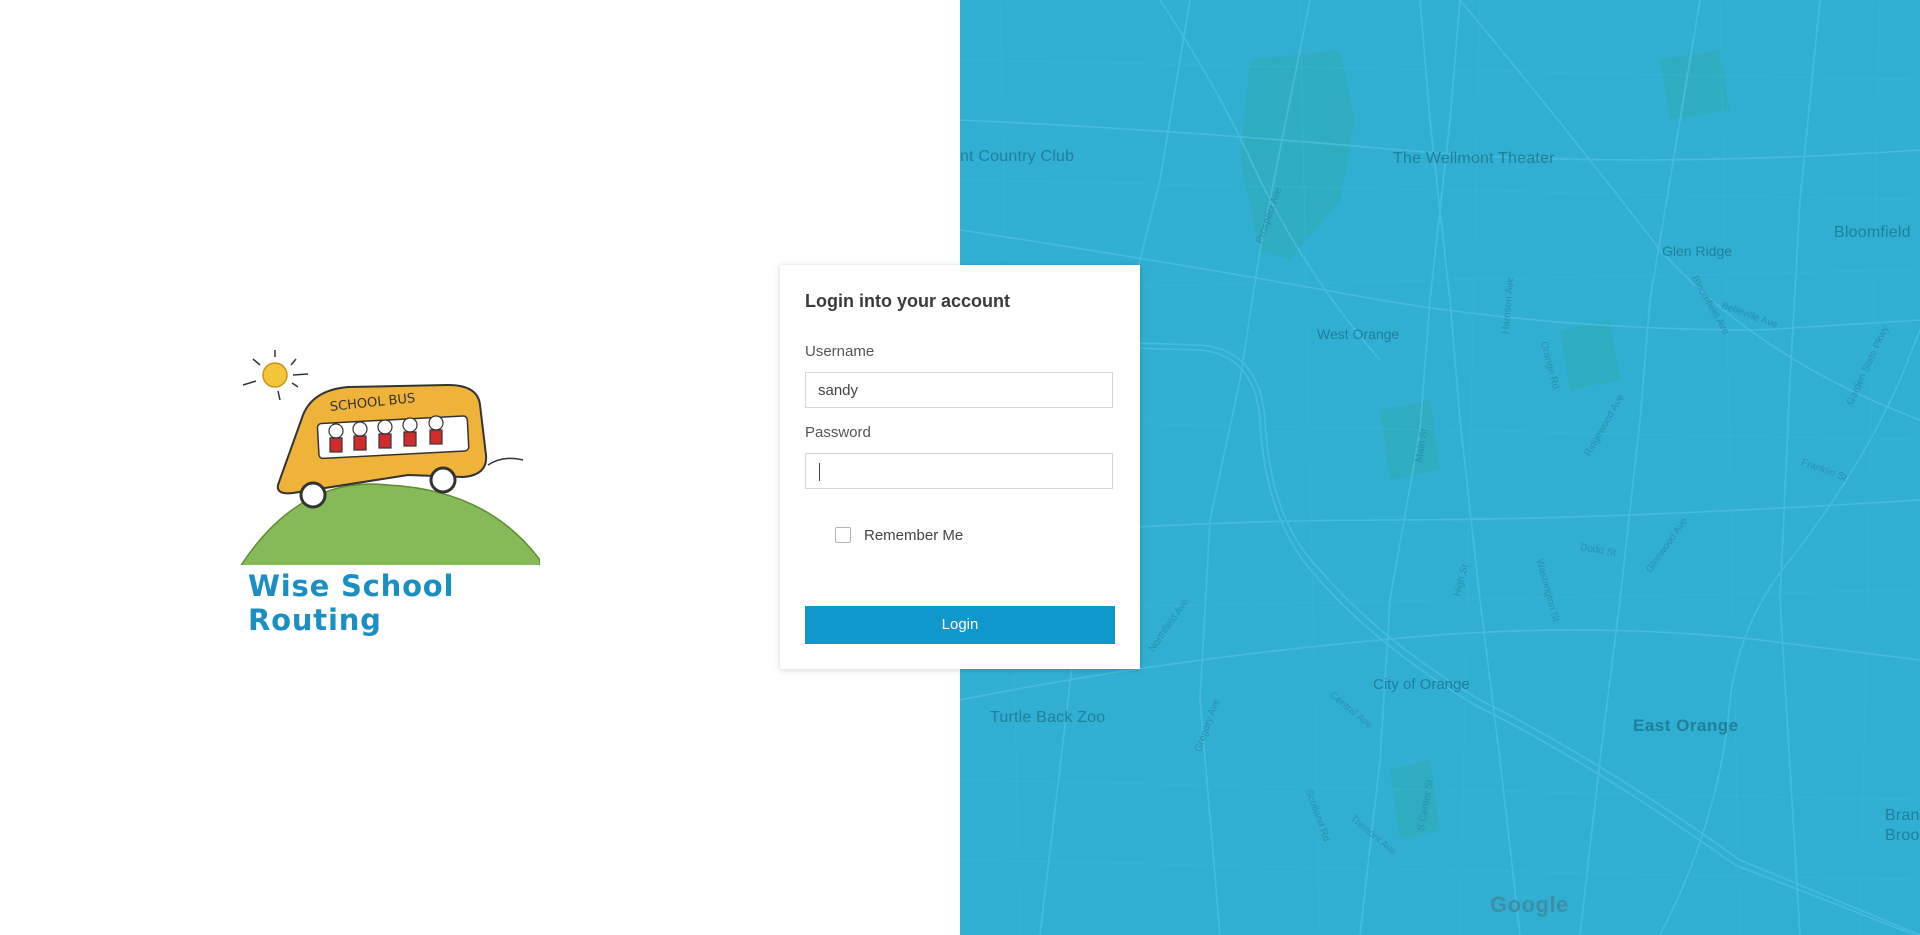  What do you see at coordinates (390, 457) in the screenshot?
I see `school-bus-illustration: SCHOOL BUS` at bounding box center [390, 457].